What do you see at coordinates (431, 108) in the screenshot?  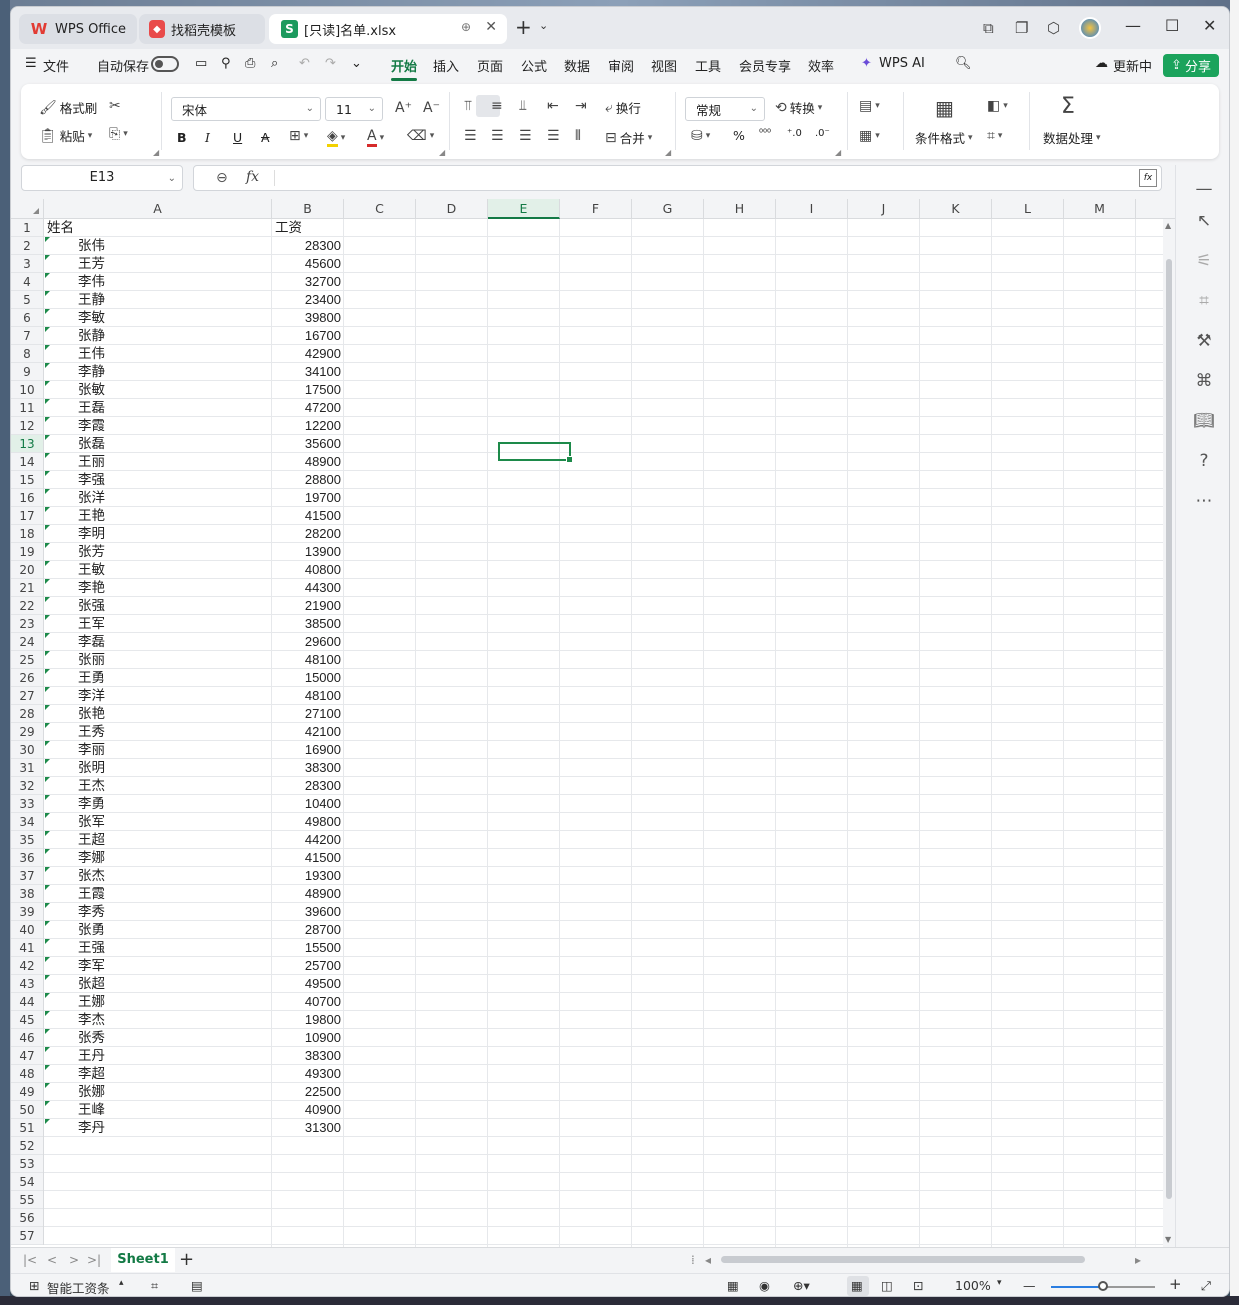 I see `decrease-font-button: A⁻` at bounding box center [431, 108].